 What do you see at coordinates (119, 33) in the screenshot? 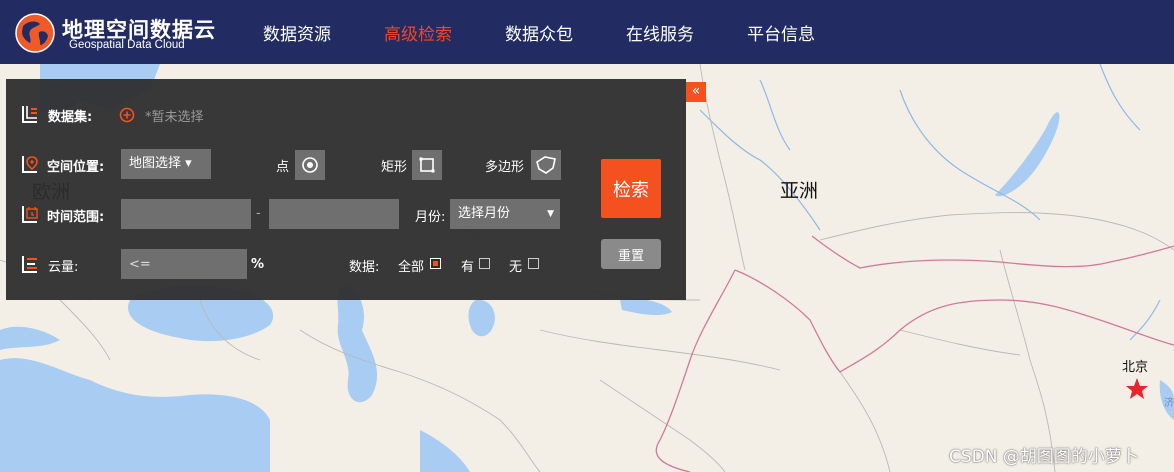
I see `site-logo: 地理空间数据云 Geospatial Data Cloud` at bounding box center [119, 33].